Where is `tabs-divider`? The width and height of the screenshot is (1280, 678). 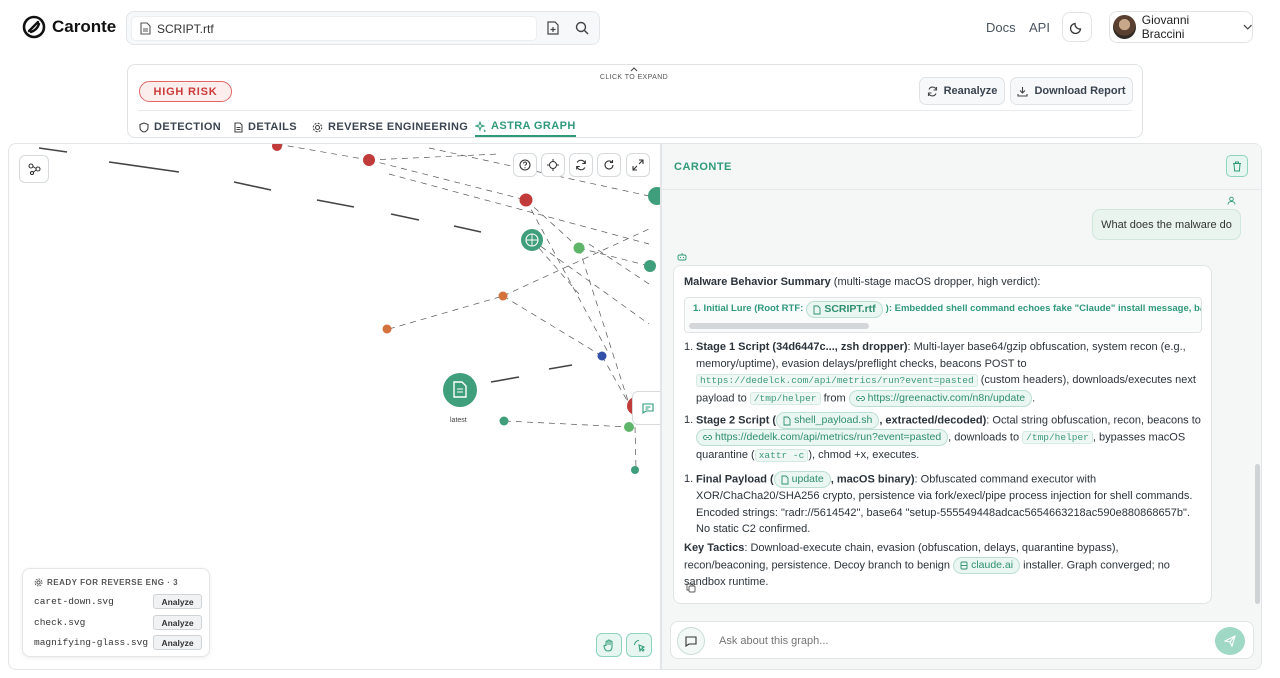
tabs-divider is located at coordinates (635, 110).